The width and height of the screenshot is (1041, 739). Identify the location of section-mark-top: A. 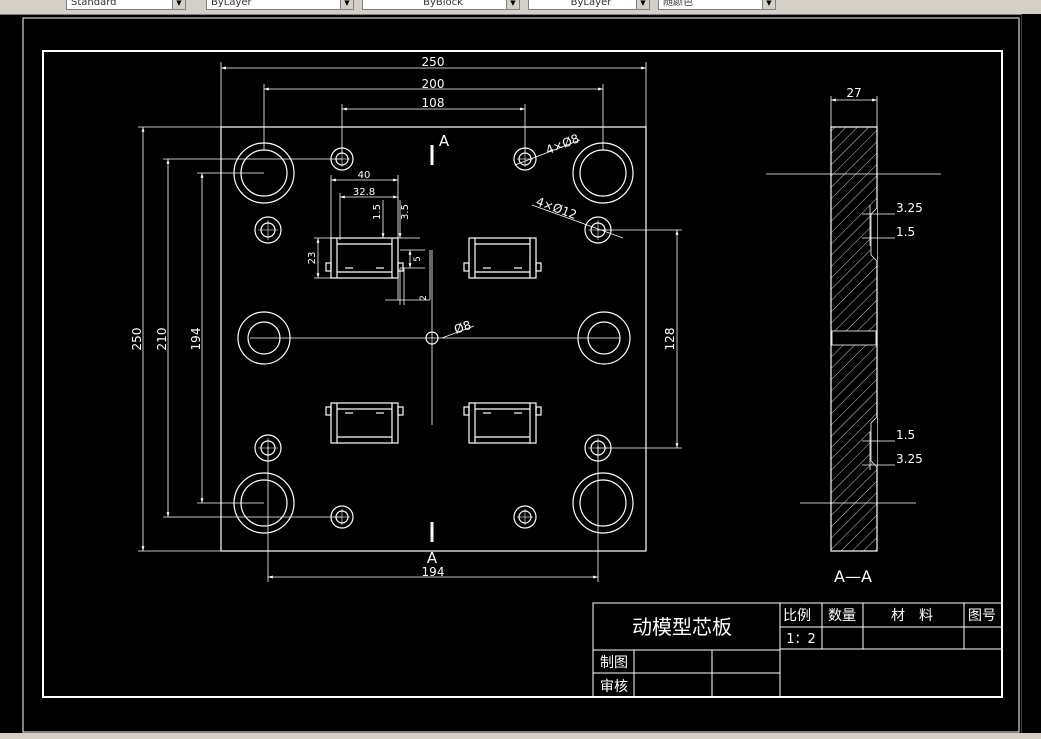
(444, 141).